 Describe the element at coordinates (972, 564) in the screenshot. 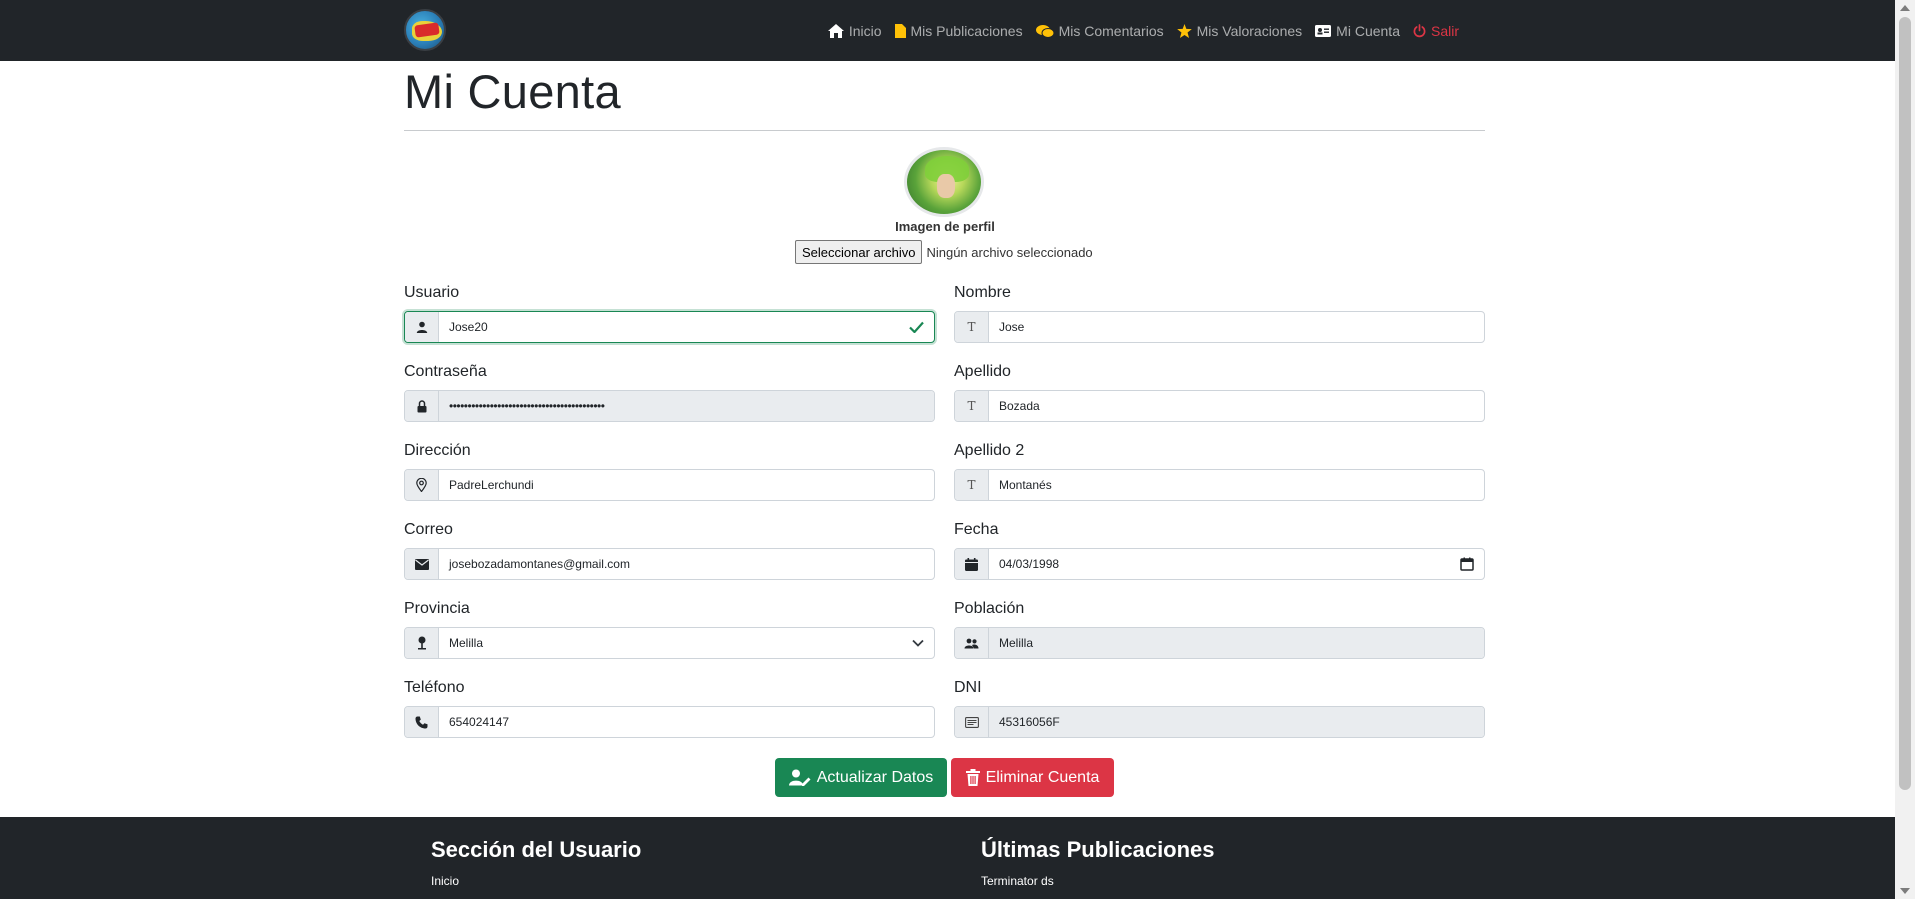

I see `calendar-icon` at that location.